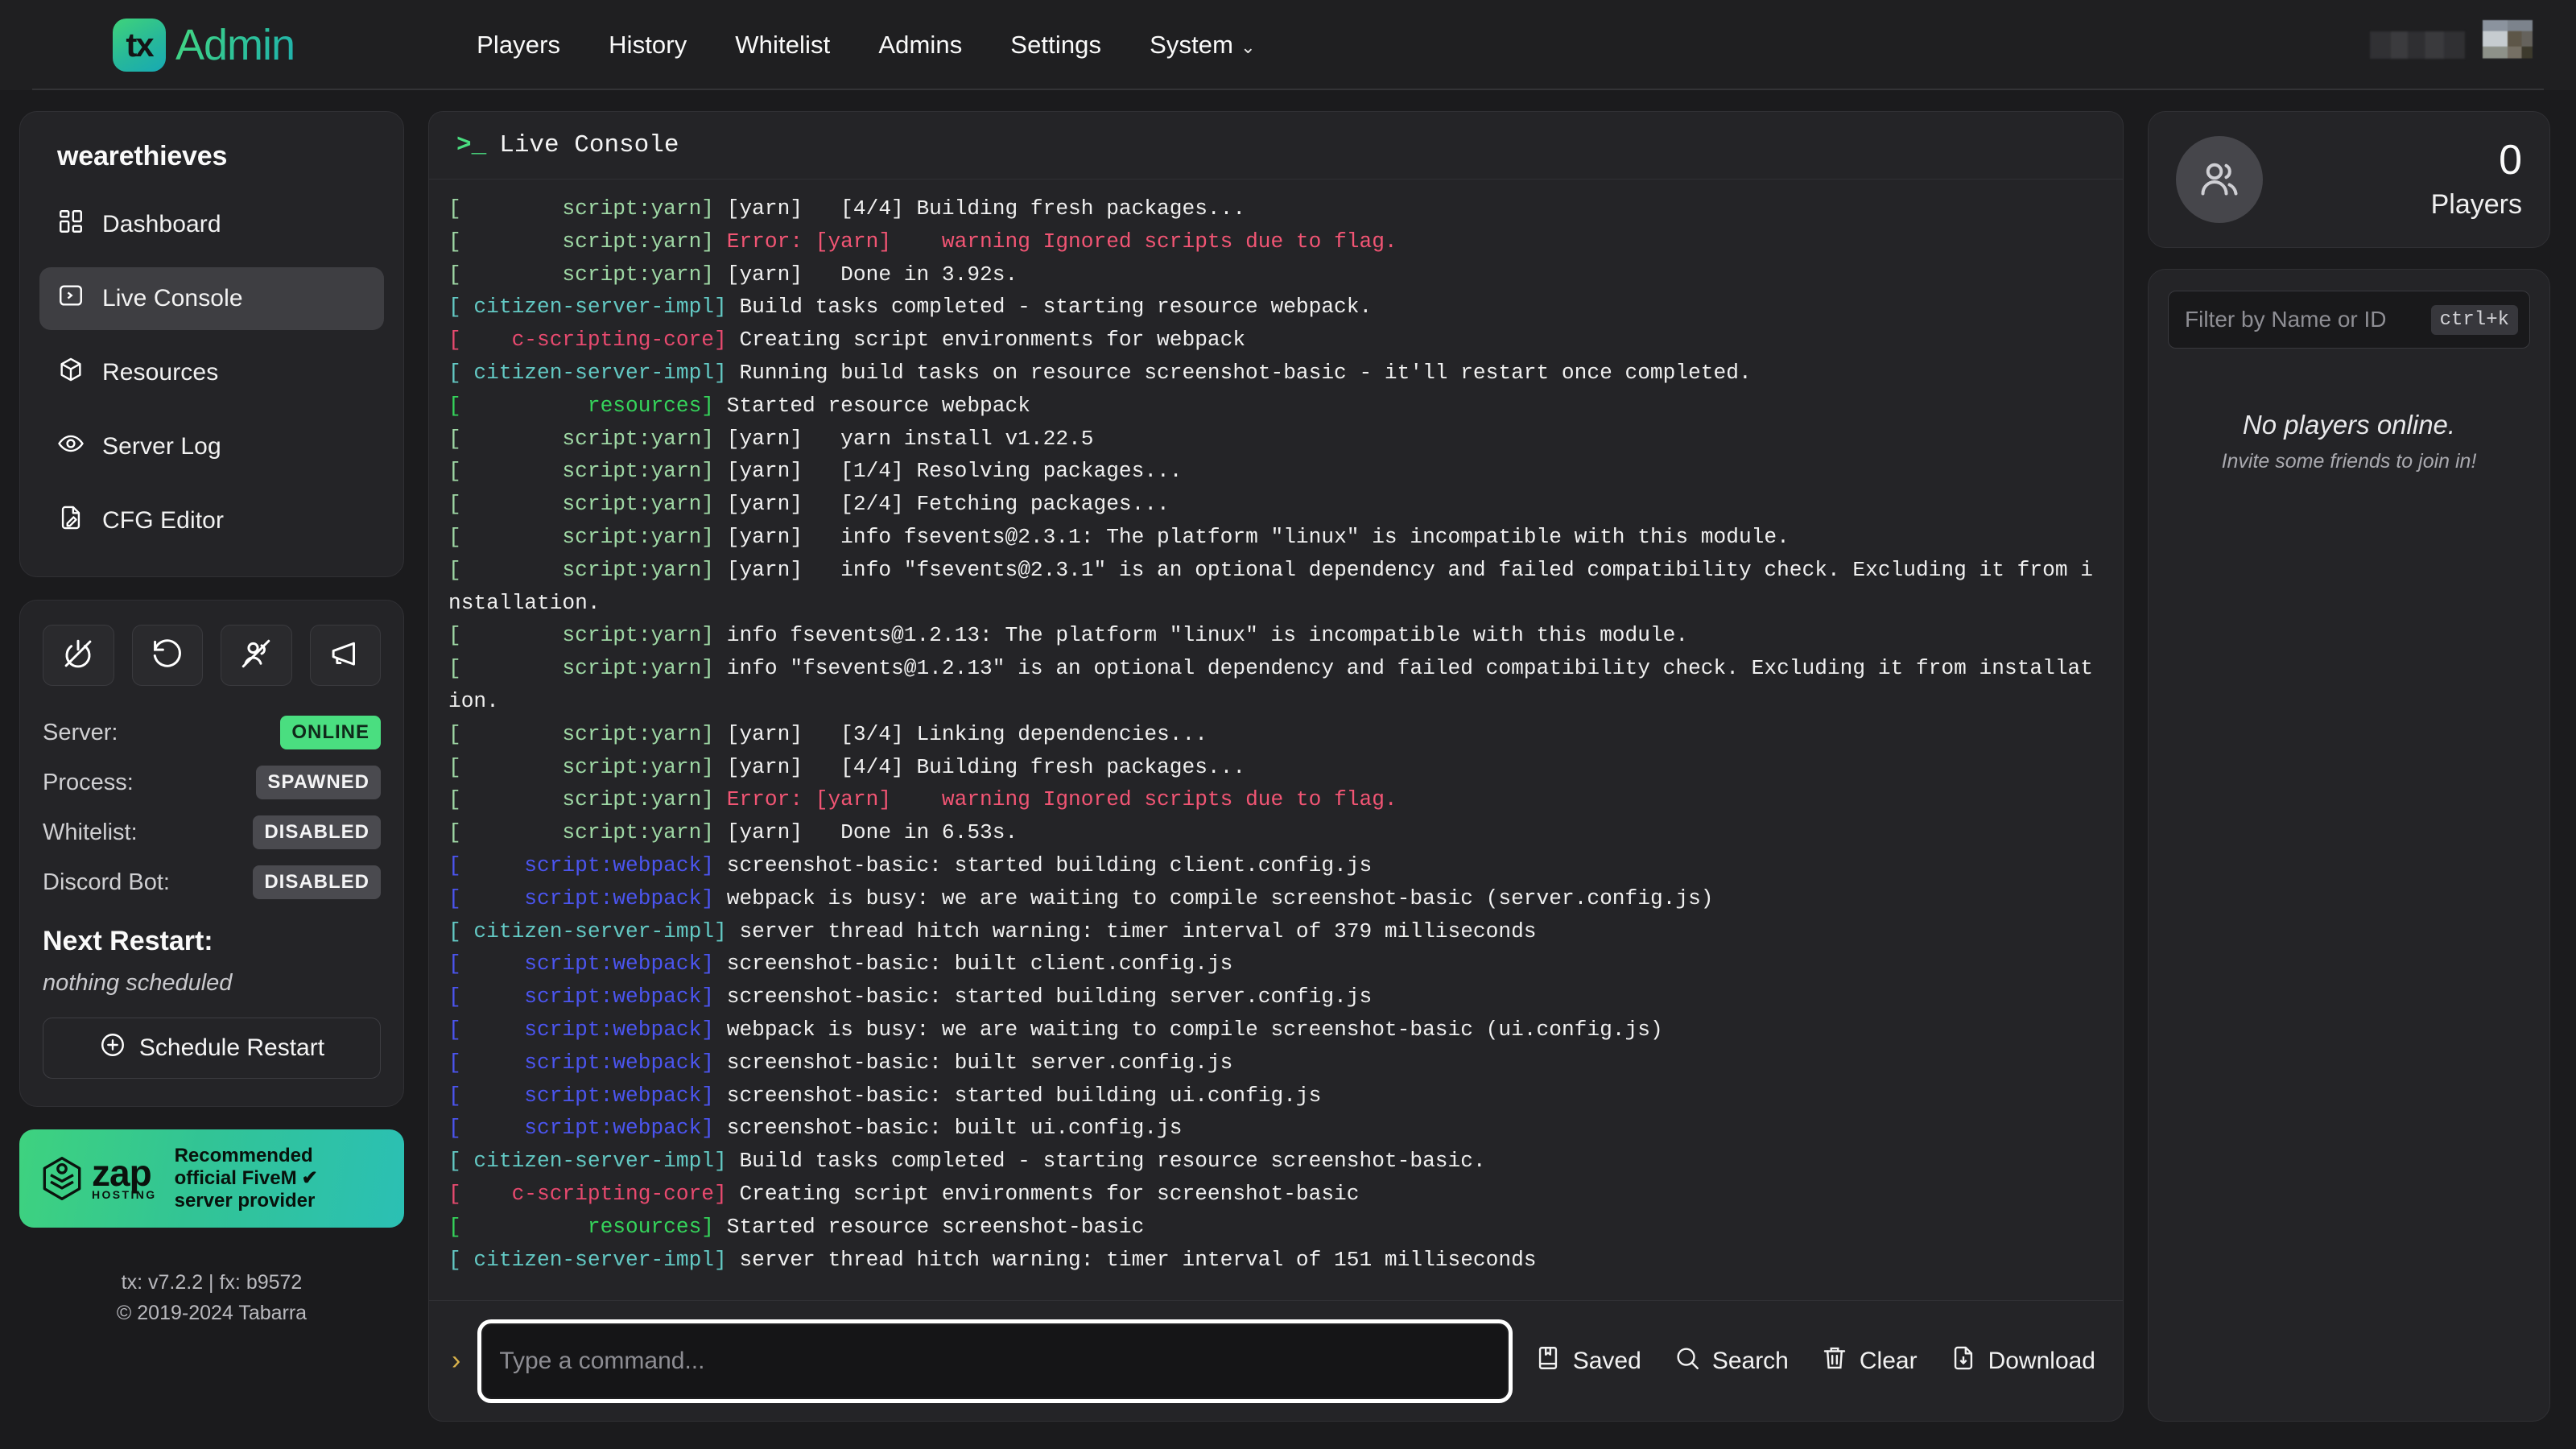  I want to click on nav-link-label: Whitelist, so click(783, 45).